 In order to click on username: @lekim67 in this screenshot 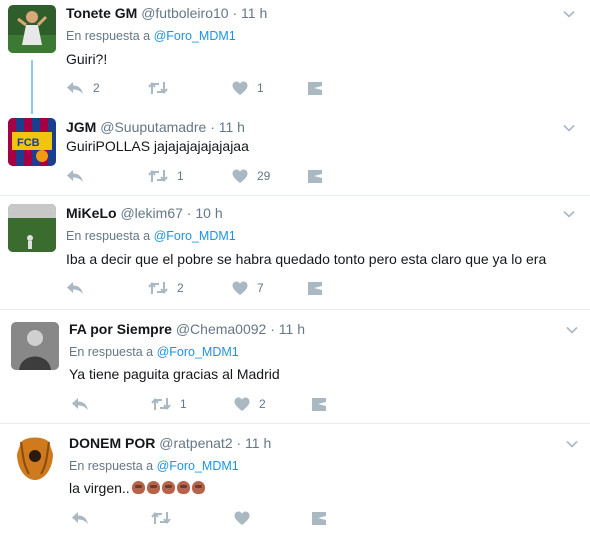, I will do `click(151, 213)`.